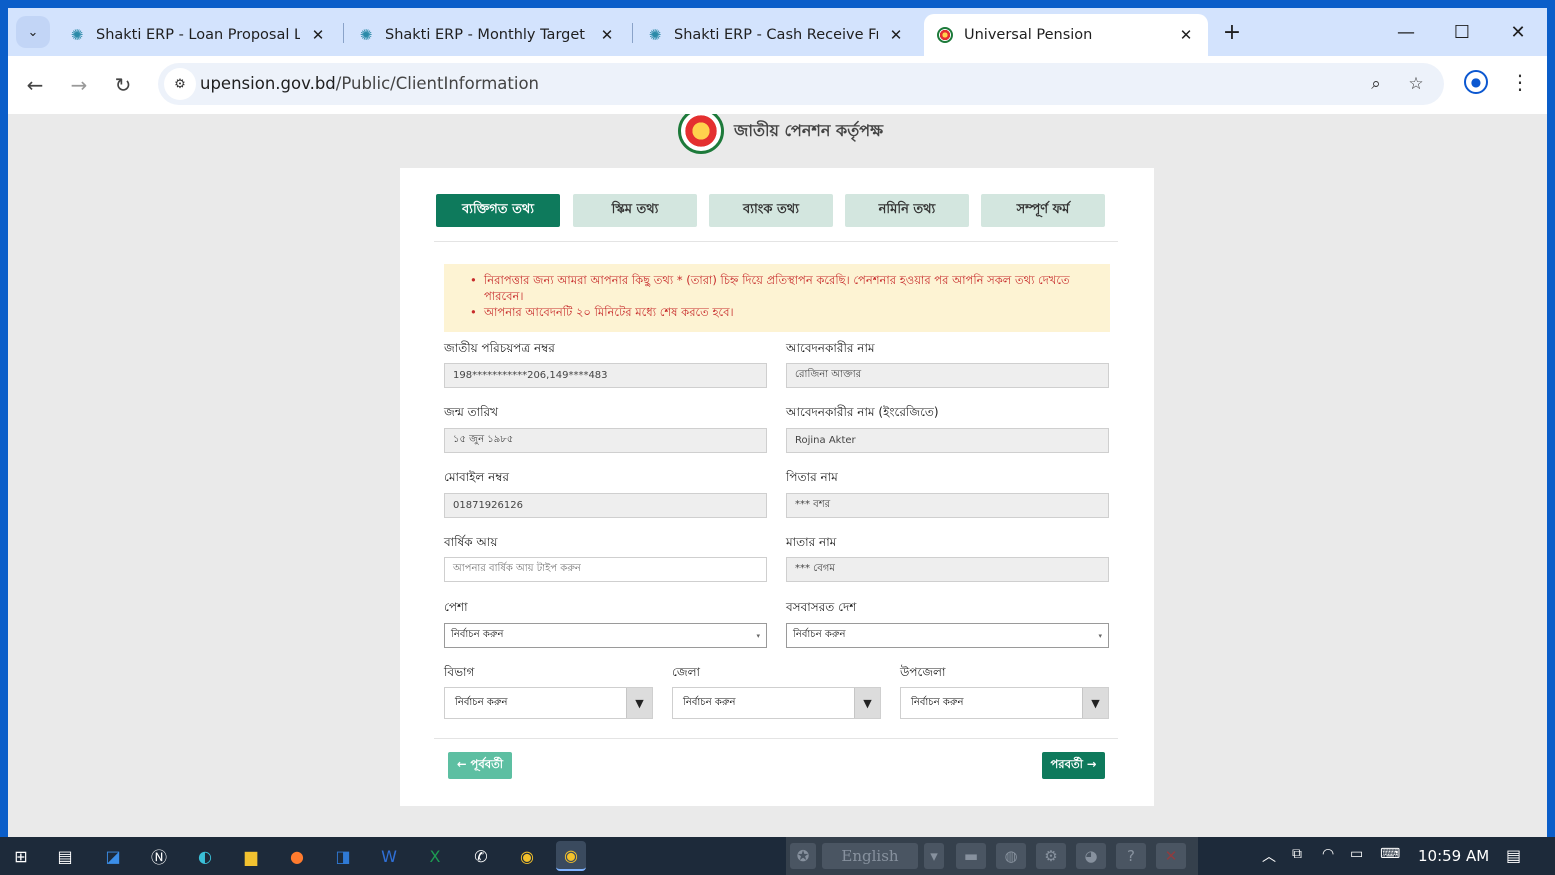  What do you see at coordinates (635, 210) in the screenshot?
I see `step-scheme-info: স্কিম তথ্য` at bounding box center [635, 210].